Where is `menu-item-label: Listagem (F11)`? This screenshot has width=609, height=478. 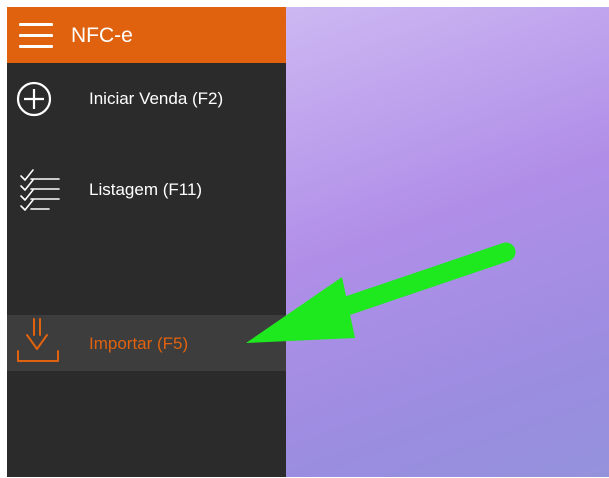
menu-item-label: Listagem (F11) is located at coordinates (146, 189).